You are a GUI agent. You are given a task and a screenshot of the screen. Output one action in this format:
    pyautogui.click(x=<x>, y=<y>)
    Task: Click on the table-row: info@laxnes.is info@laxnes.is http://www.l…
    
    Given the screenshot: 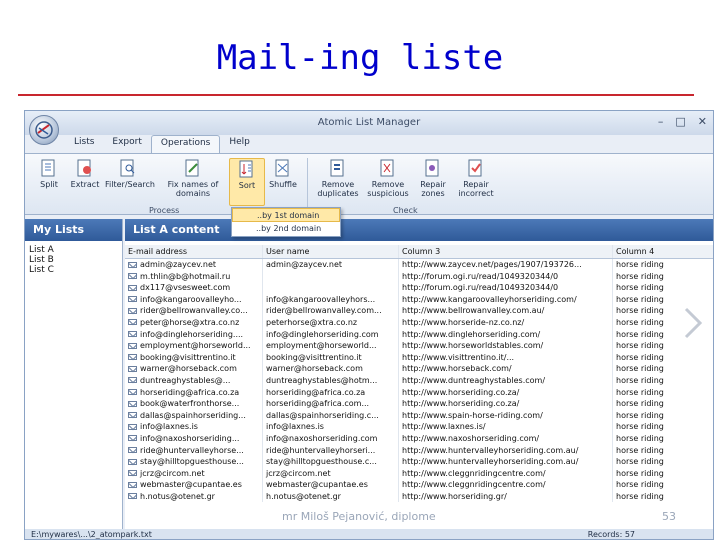 What is the action you would take?
    pyautogui.click(x=419, y=427)
    